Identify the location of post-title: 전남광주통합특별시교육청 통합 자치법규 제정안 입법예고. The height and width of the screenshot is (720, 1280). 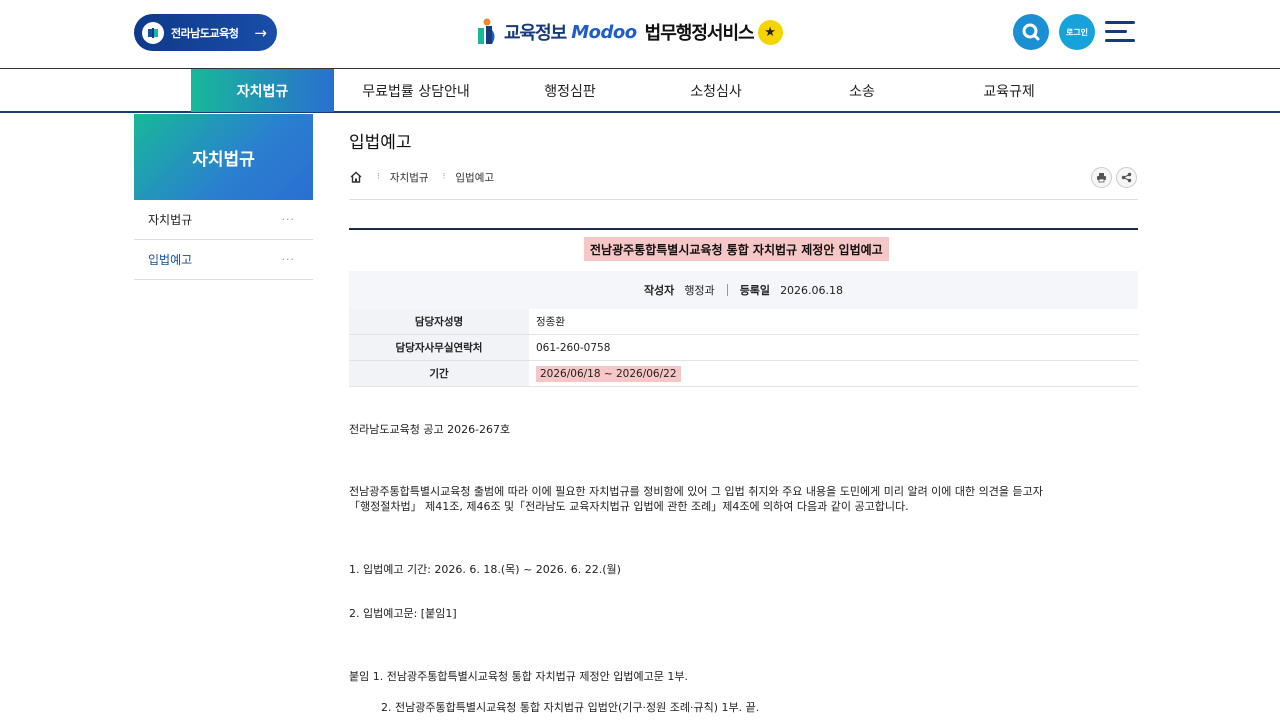
(736, 249).